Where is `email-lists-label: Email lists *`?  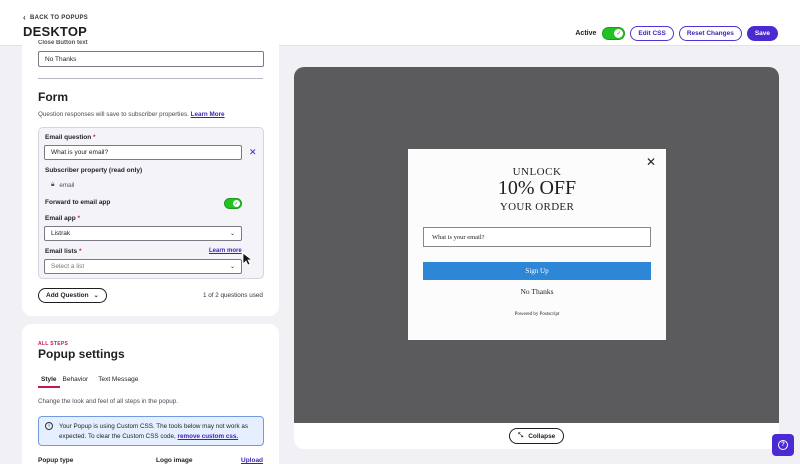 email-lists-label: Email lists * is located at coordinates (63, 251).